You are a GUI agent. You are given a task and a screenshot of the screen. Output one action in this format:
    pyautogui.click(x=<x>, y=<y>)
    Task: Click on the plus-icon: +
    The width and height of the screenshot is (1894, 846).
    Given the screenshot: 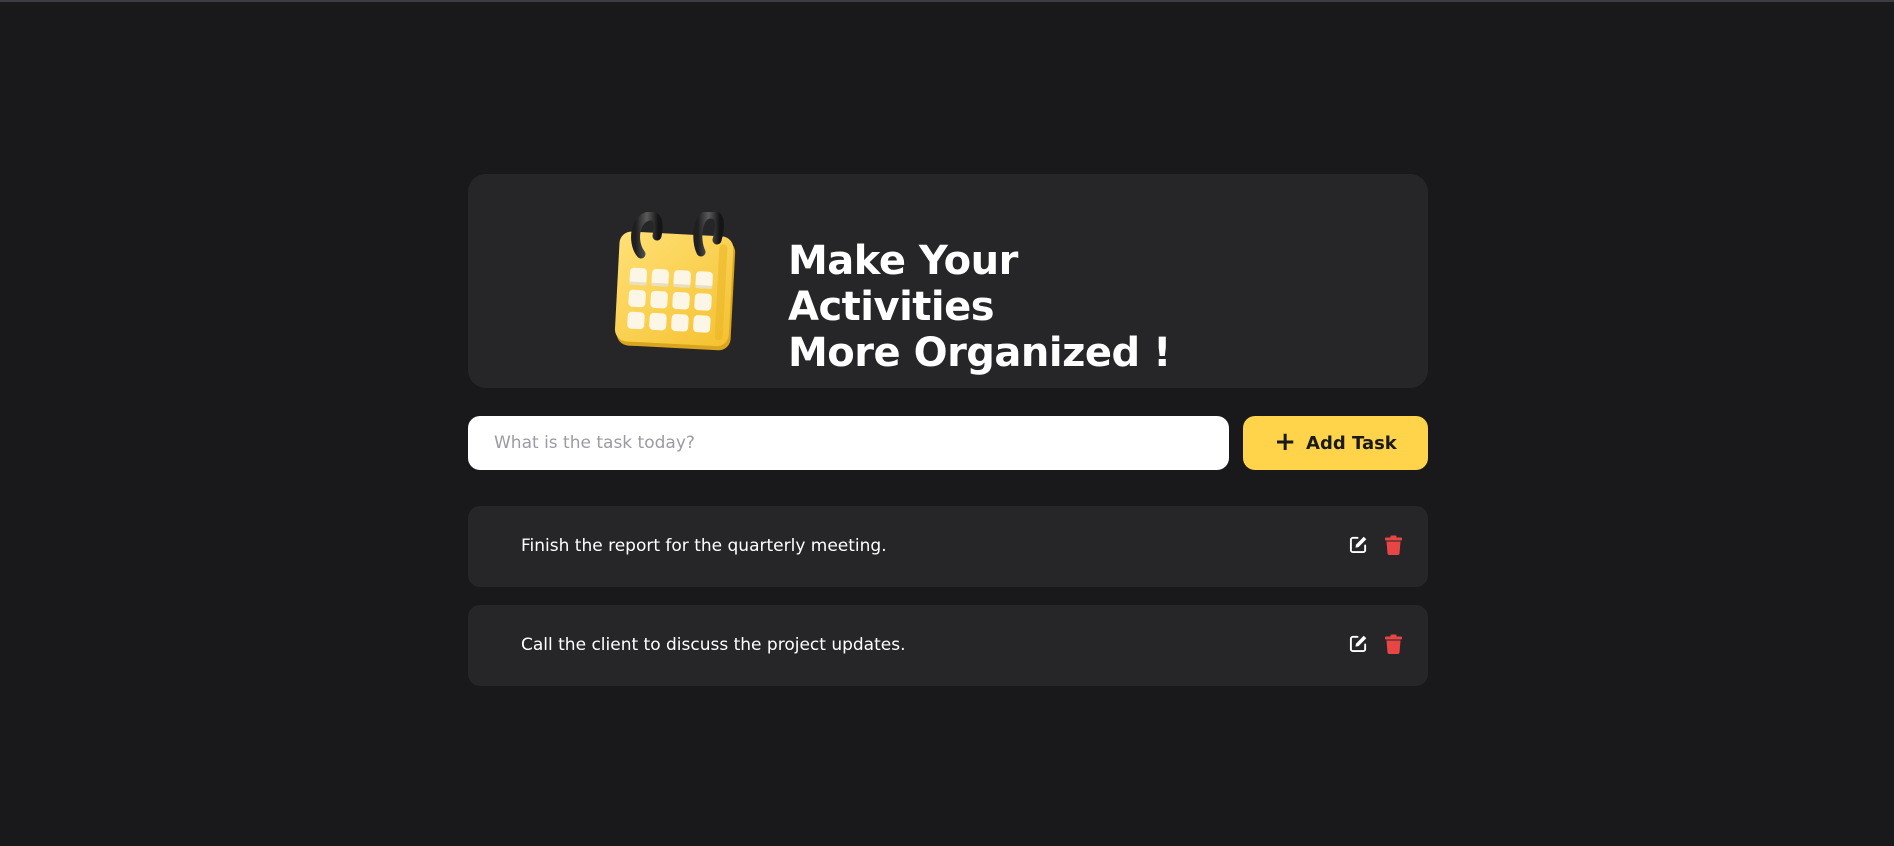 What is the action you would take?
    pyautogui.click(x=1285, y=442)
    